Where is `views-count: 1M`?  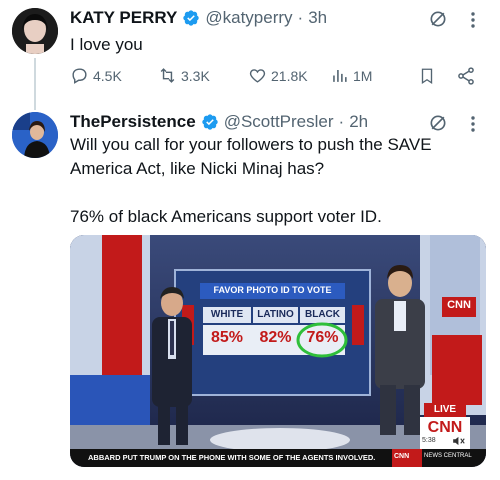 views-count: 1M is located at coordinates (363, 75).